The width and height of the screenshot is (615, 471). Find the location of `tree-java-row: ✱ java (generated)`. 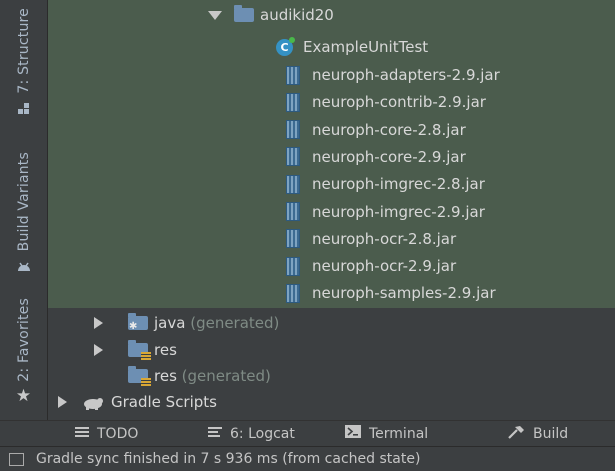

tree-java-row: ✱ java (generated) is located at coordinates (331, 323).